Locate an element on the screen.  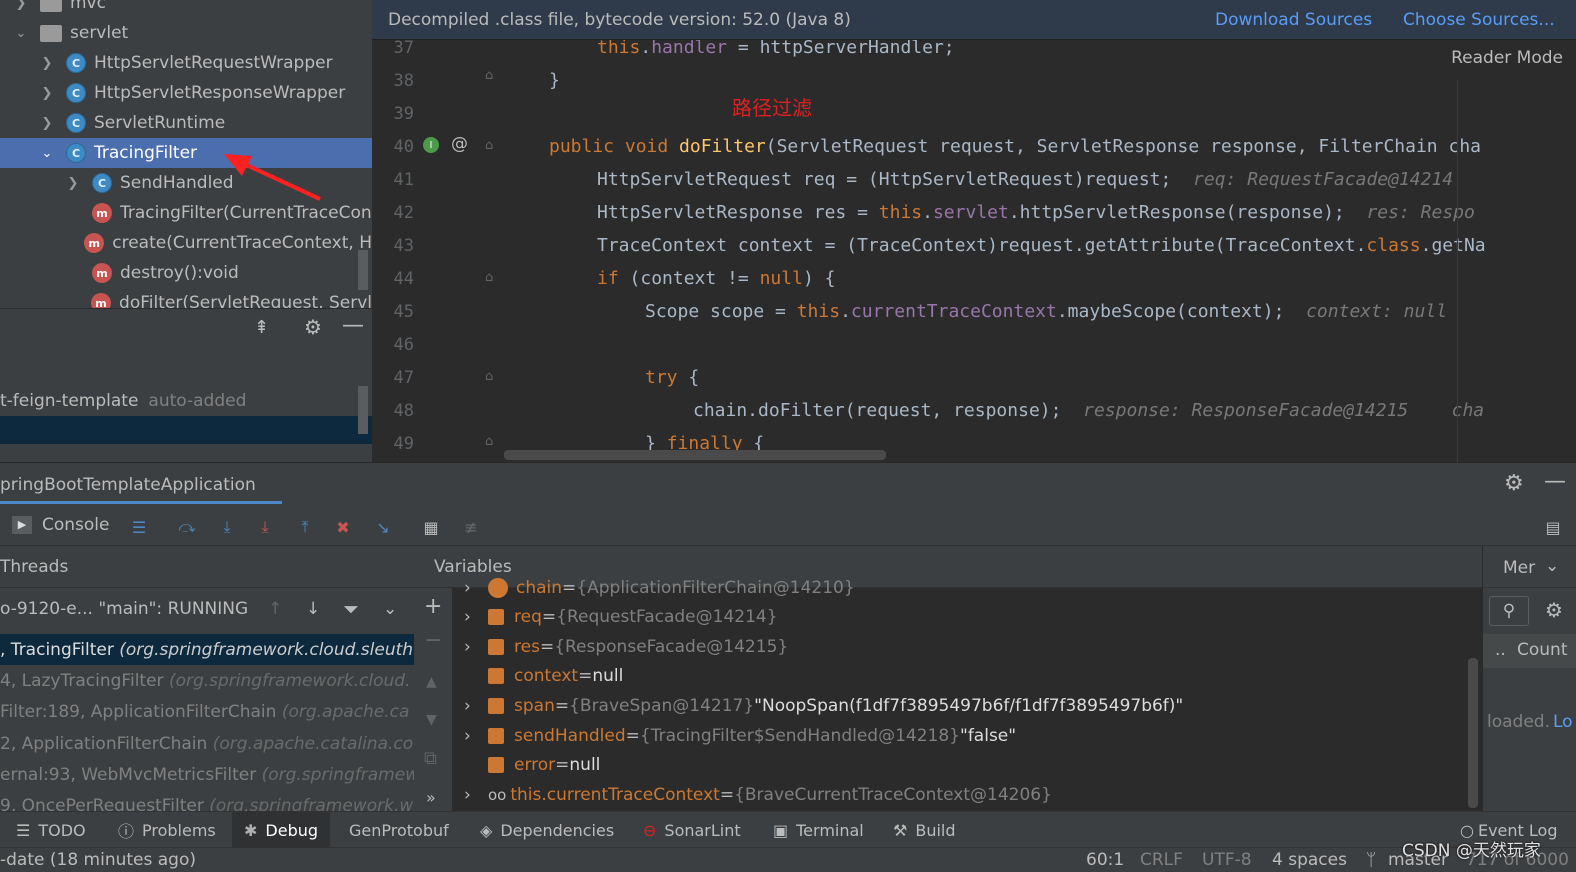
dependencies-tool-button: ◈ Dependencies is located at coordinates (547, 830).